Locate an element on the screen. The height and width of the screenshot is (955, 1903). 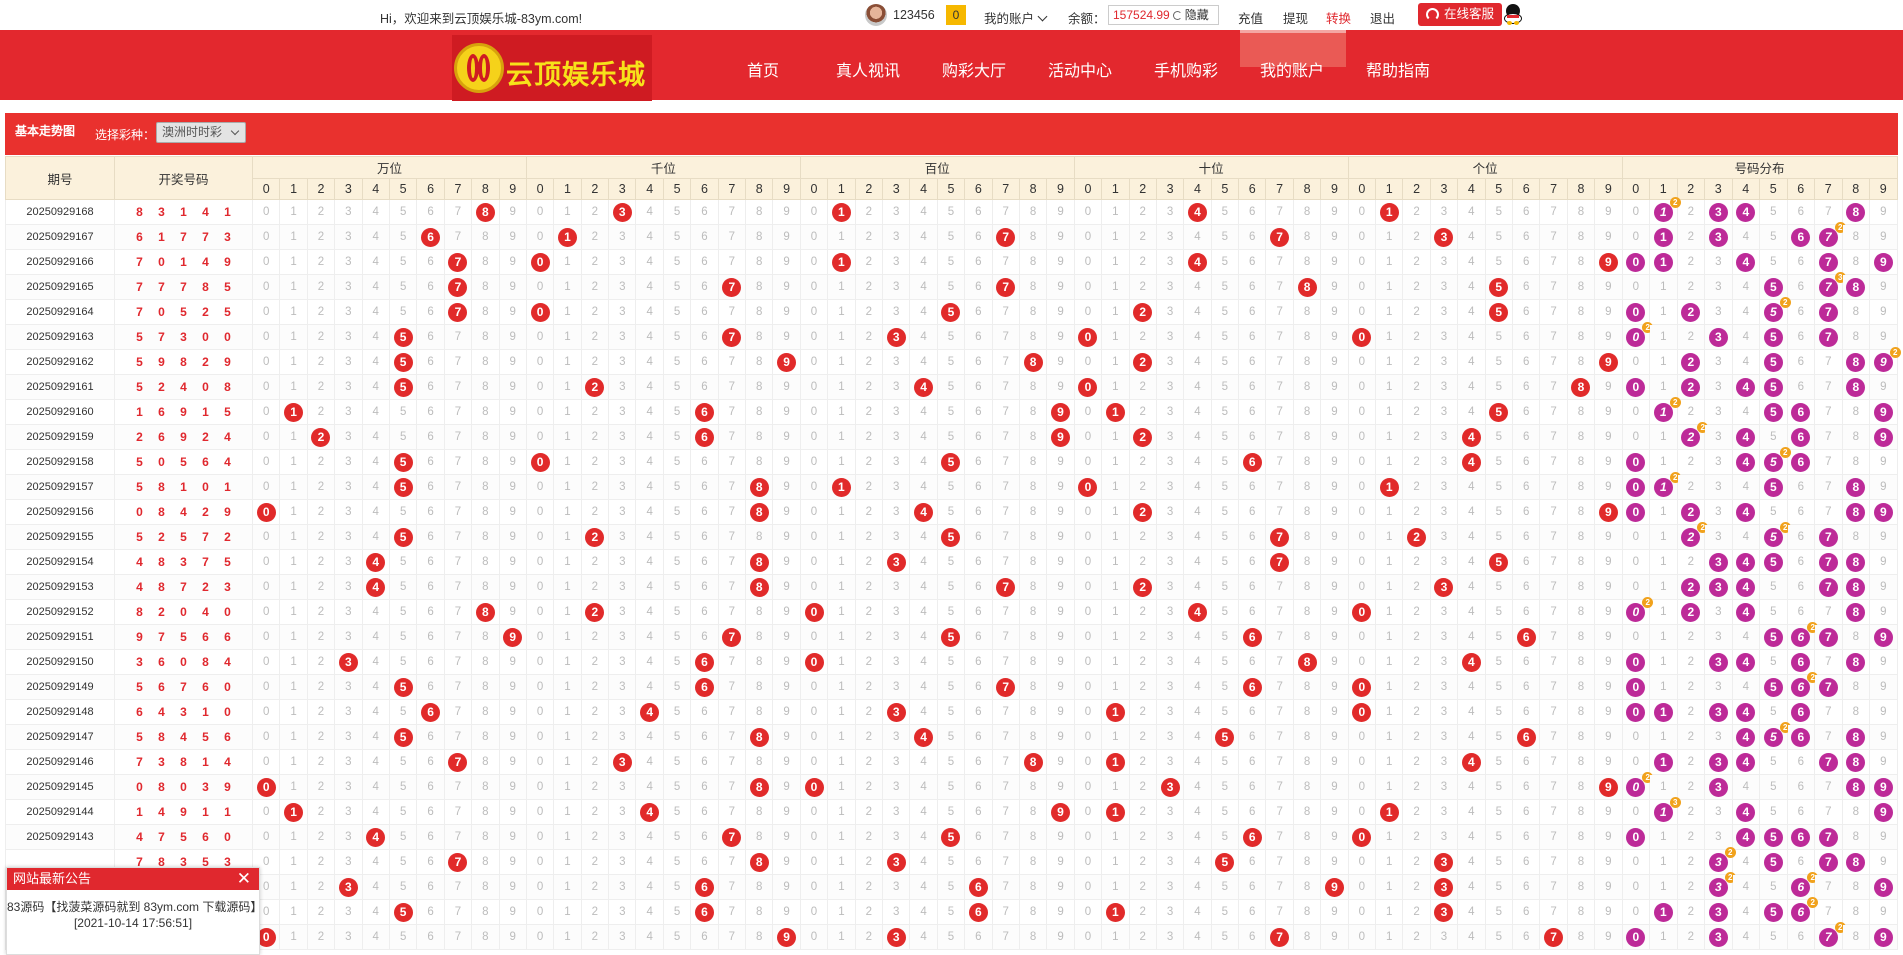
hit-ball-number: 3 is located at coordinates (896, 862).